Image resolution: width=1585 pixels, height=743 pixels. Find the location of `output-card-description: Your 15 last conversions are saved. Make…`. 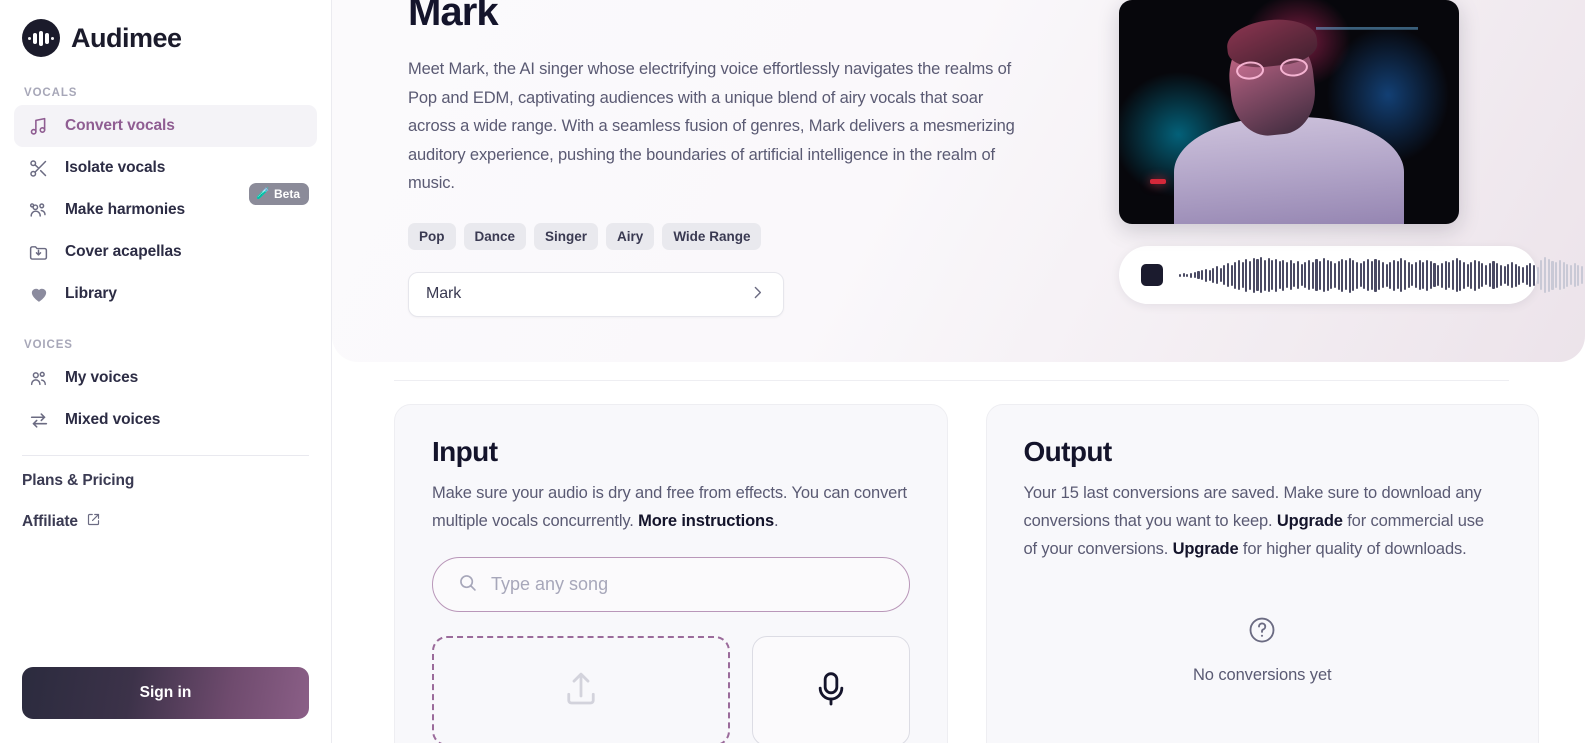

output-card-description: Your 15 last conversions are saved. Make… is located at coordinates (1263, 521).